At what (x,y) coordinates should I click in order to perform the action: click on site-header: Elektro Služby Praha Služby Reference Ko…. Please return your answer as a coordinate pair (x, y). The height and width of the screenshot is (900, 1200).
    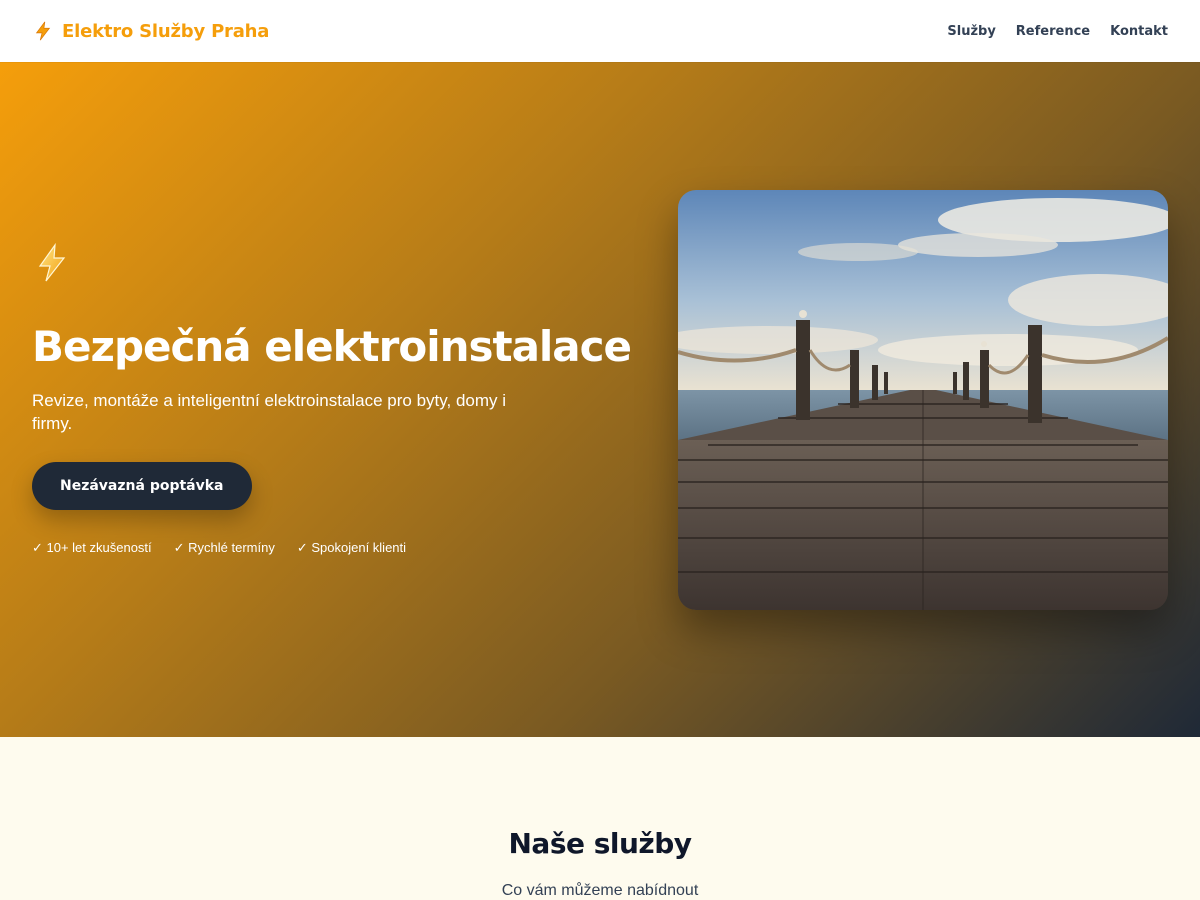
    Looking at the image, I should click on (600, 31).